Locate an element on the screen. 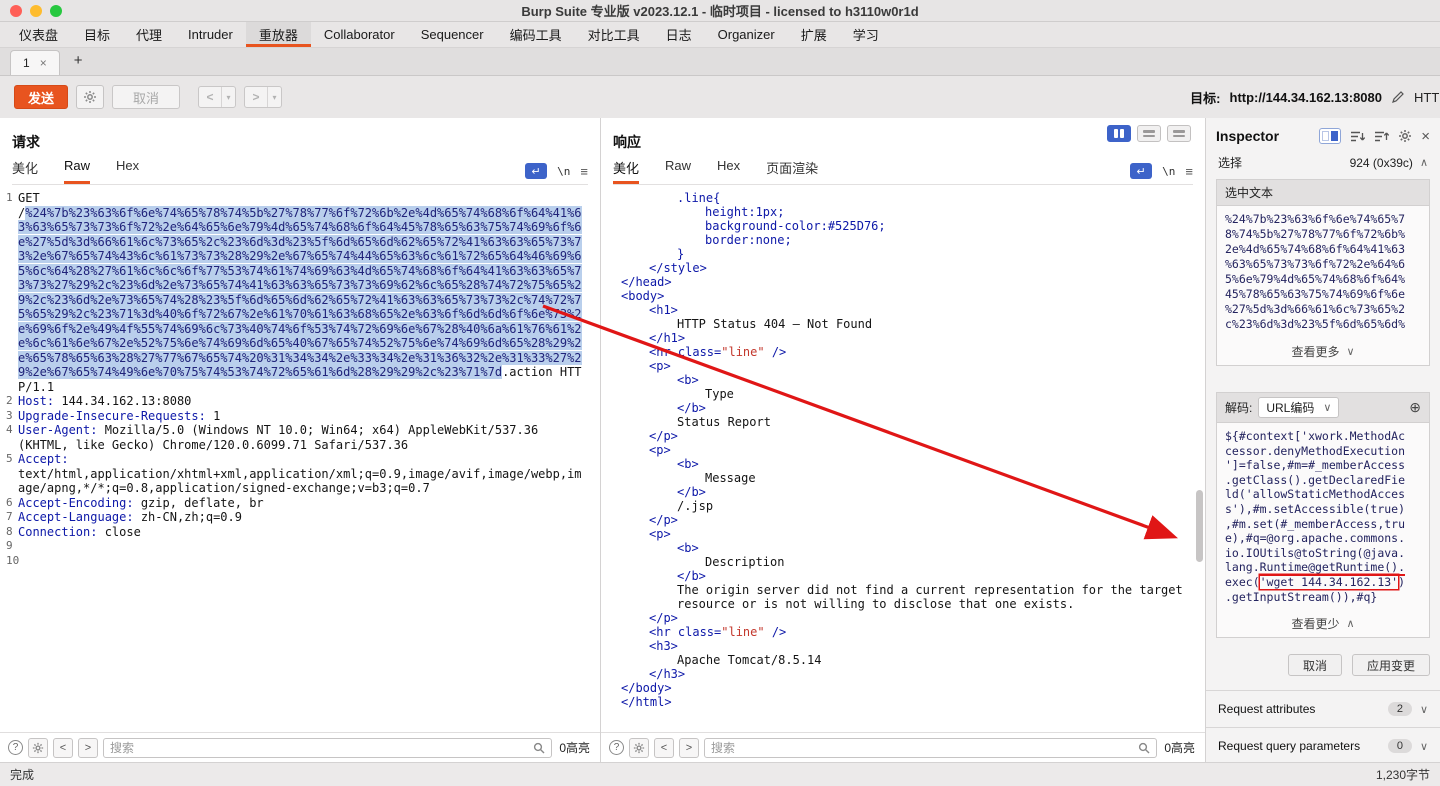  decoded-text-line: cessor.denyMethodExecution is located at coordinates (1315, 450).